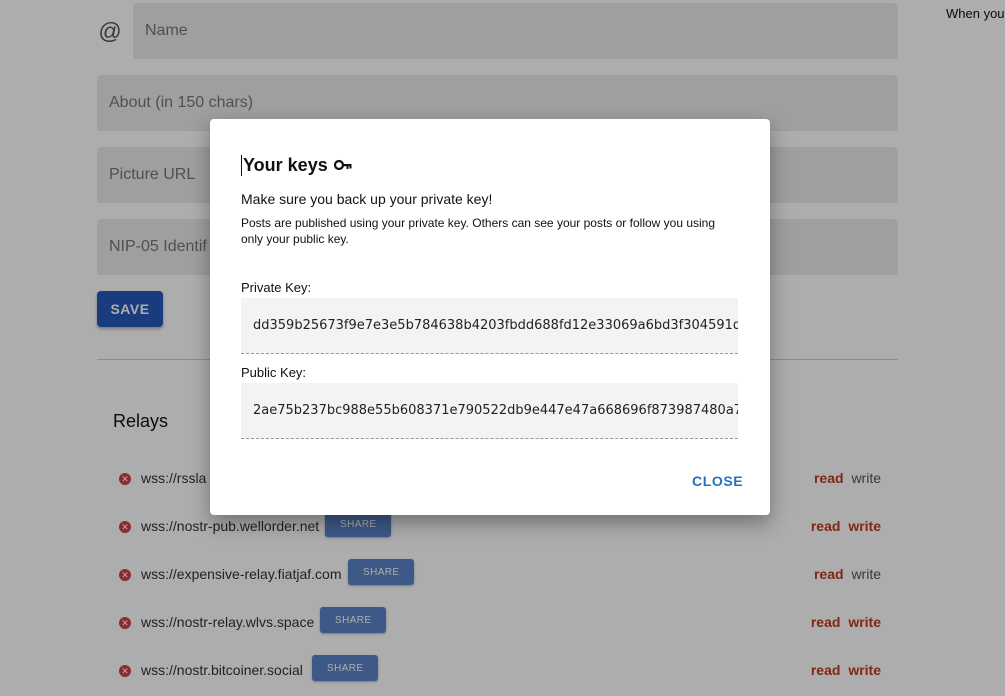 This screenshot has height=696, width=1005. I want to click on public-key-label: Public Key:, so click(274, 372).